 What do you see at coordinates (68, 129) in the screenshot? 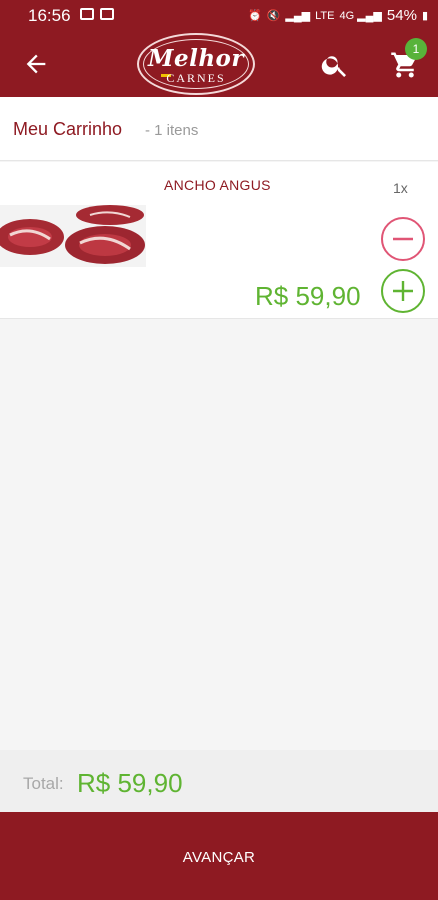
I see `page-title: Meu Carrinho` at bounding box center [68, 129].